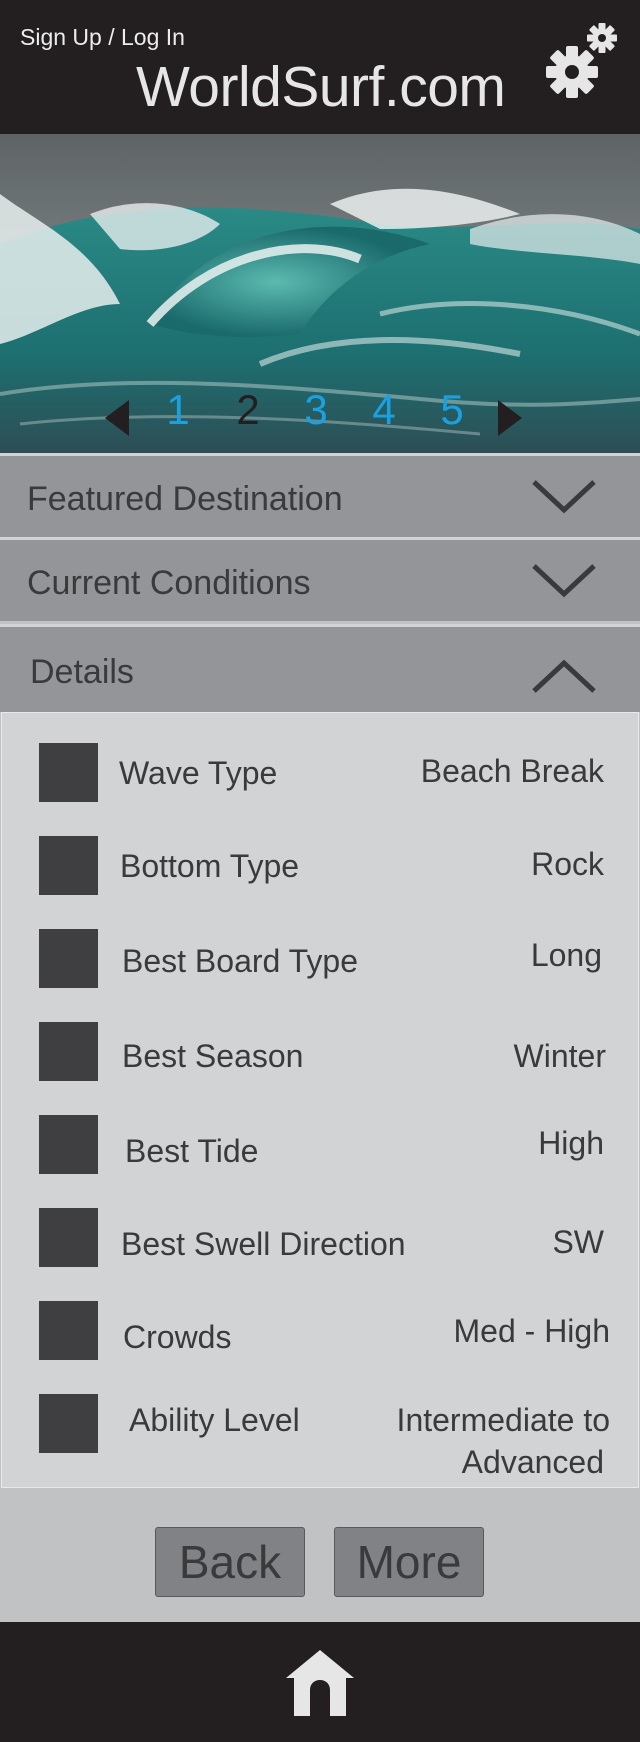 The width and height of the screenshot is (640, 1742). I want to click on page-link-4: 4, so click(384, 410).